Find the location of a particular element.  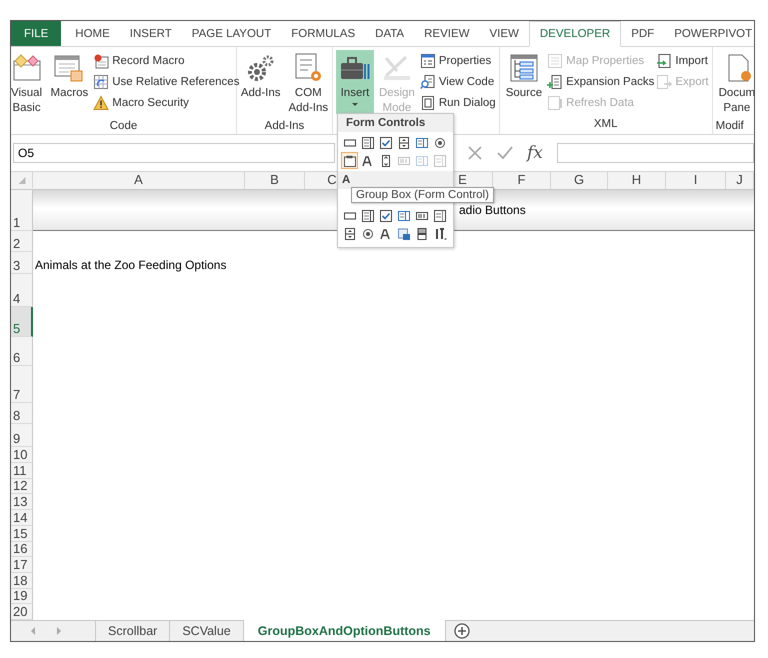

row-header: 11 is located at coordinates (22, 471).